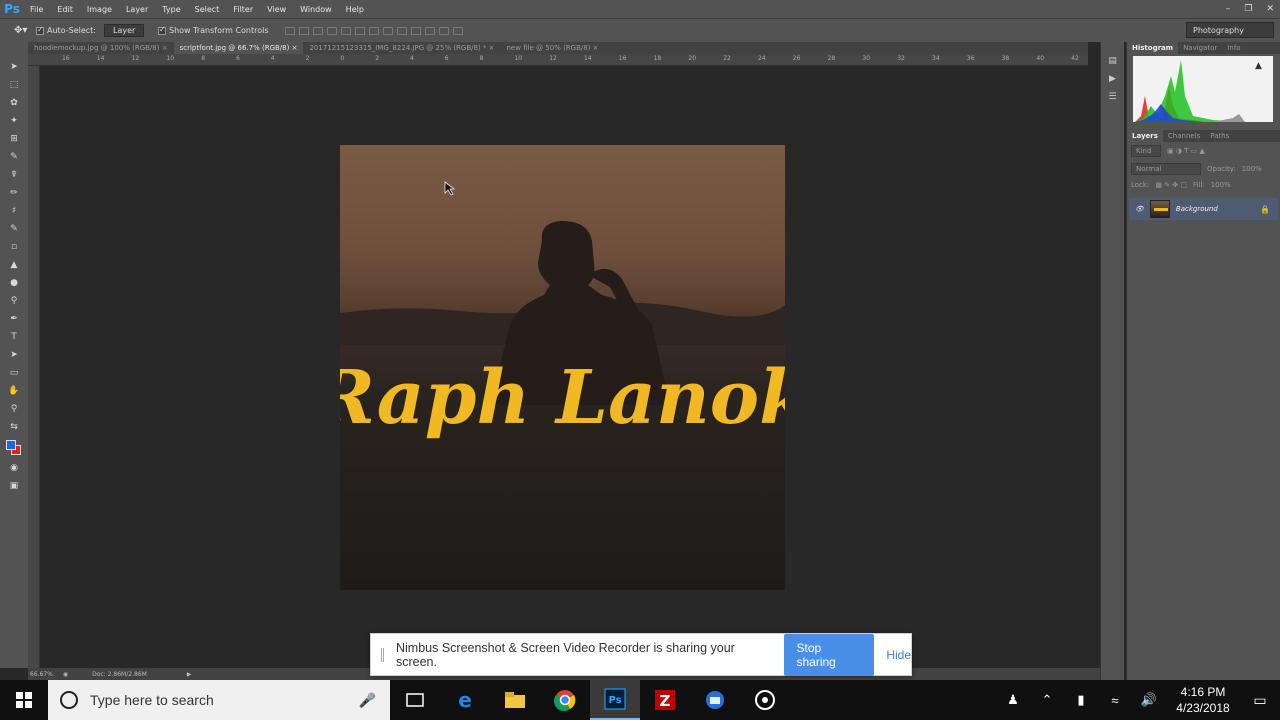  Describe the element at coordinates (208, 9) in the screenshot. I see `menu-select: Select` at that location.